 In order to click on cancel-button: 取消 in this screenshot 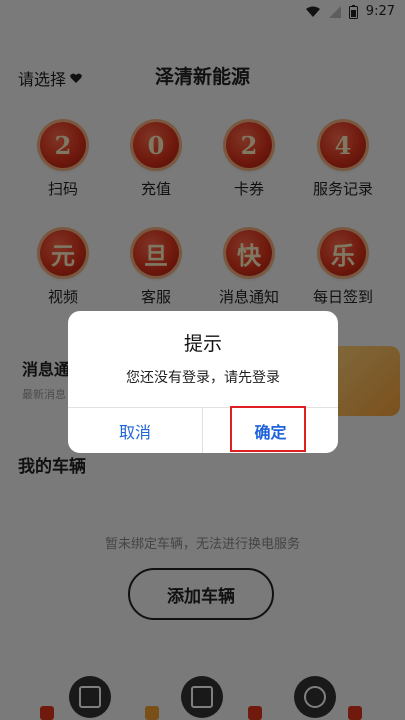, I will do `click(135, 430)`.